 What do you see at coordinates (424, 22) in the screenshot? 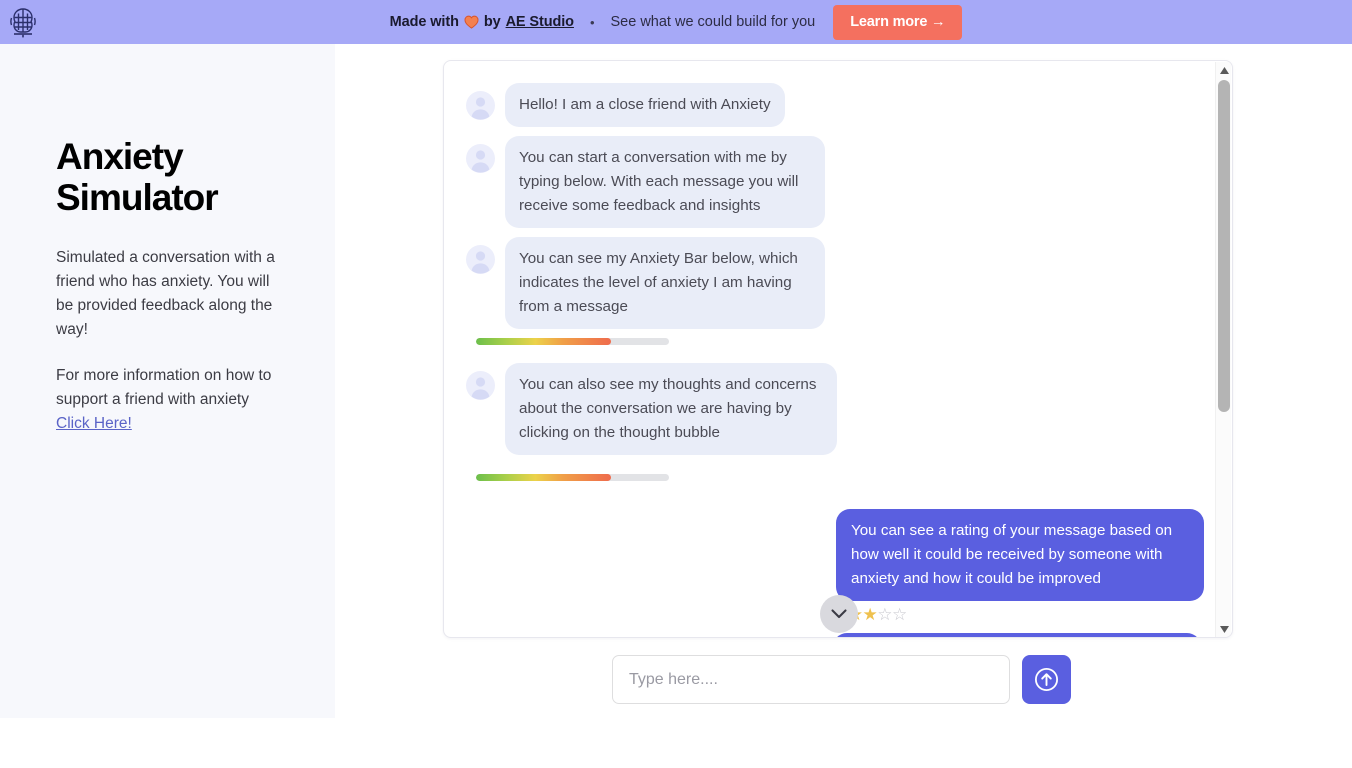
I see `banner-made-with: Made with` at bounding box center [424, 22].